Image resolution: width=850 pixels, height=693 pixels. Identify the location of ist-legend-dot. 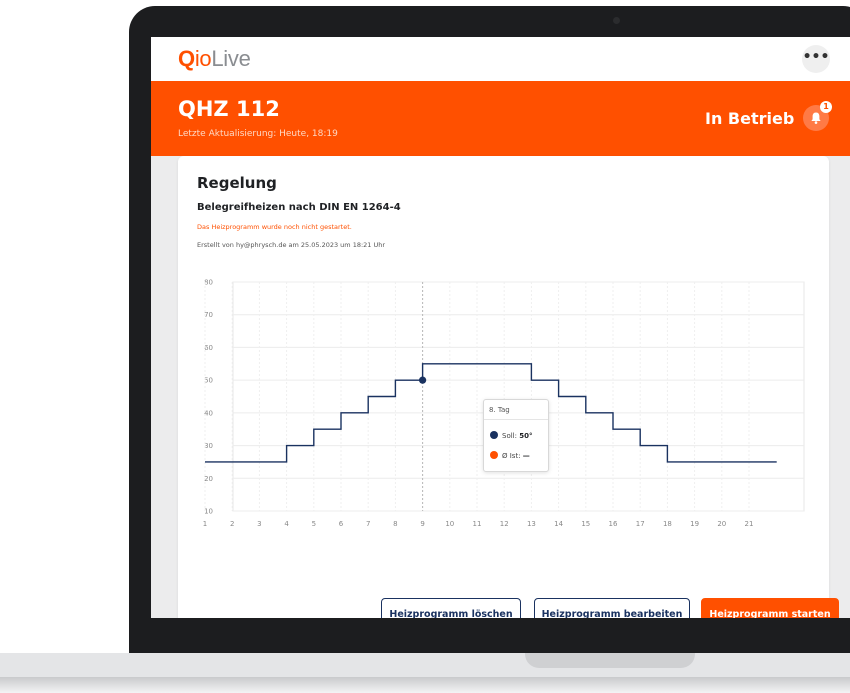
(494, 455).